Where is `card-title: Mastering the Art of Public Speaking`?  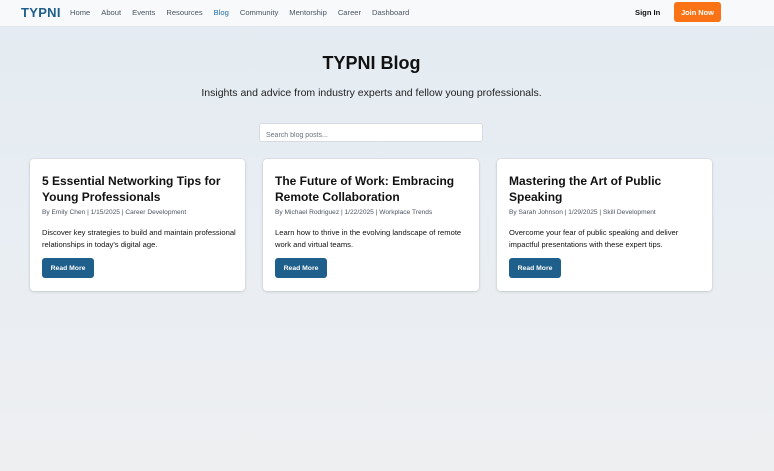
card-title: Mastering the Art of Public Speaking is located at coordinates (609, 189).